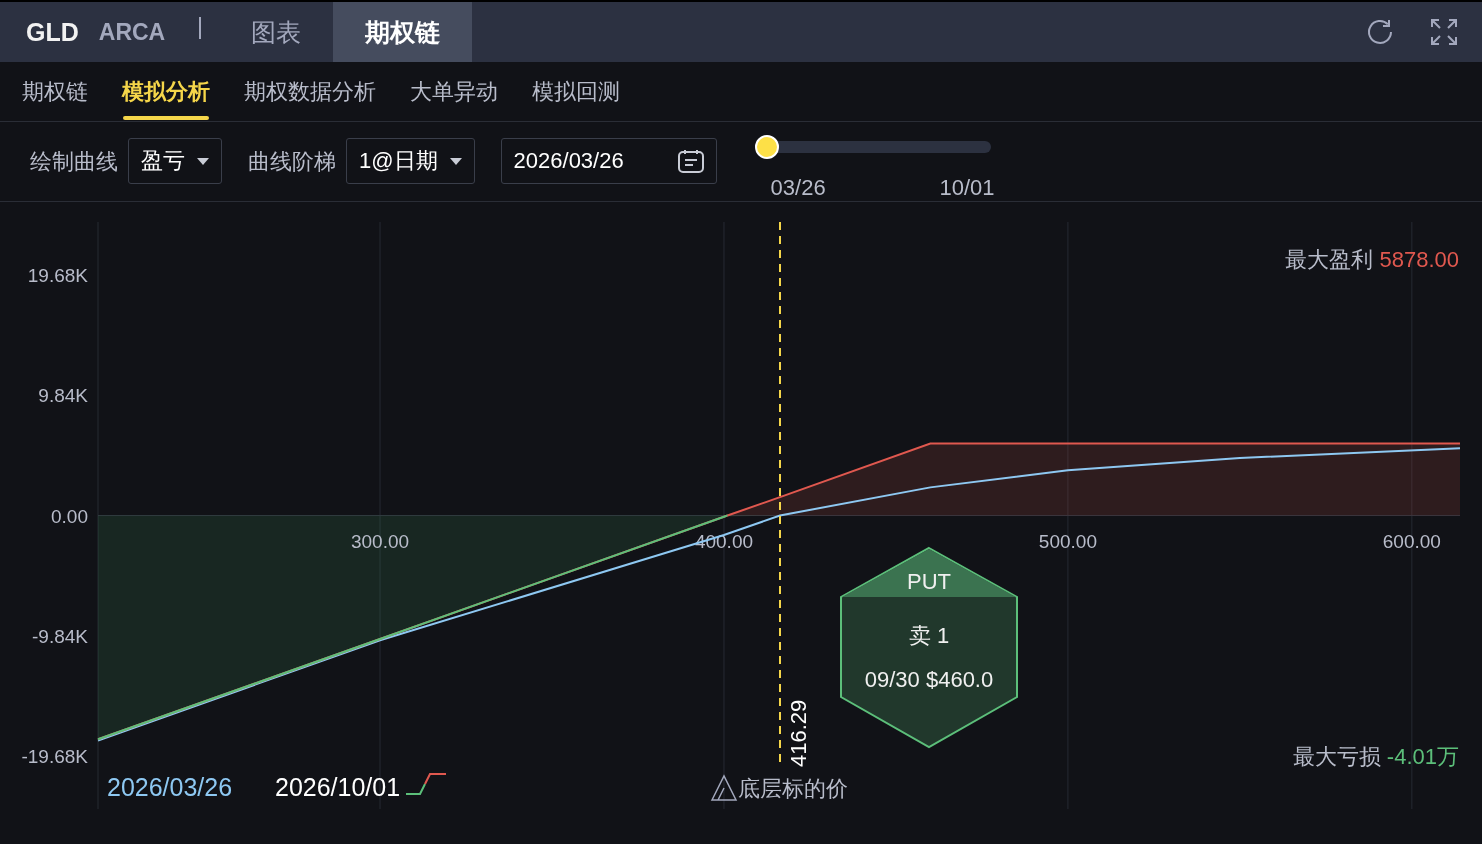 The width and height of the screenshot is (1482, 844). What do you see at coordinates (170, 787) in the screenshot?
I see `legend-label: 2026/03/26` at bounding box center [170, 787].